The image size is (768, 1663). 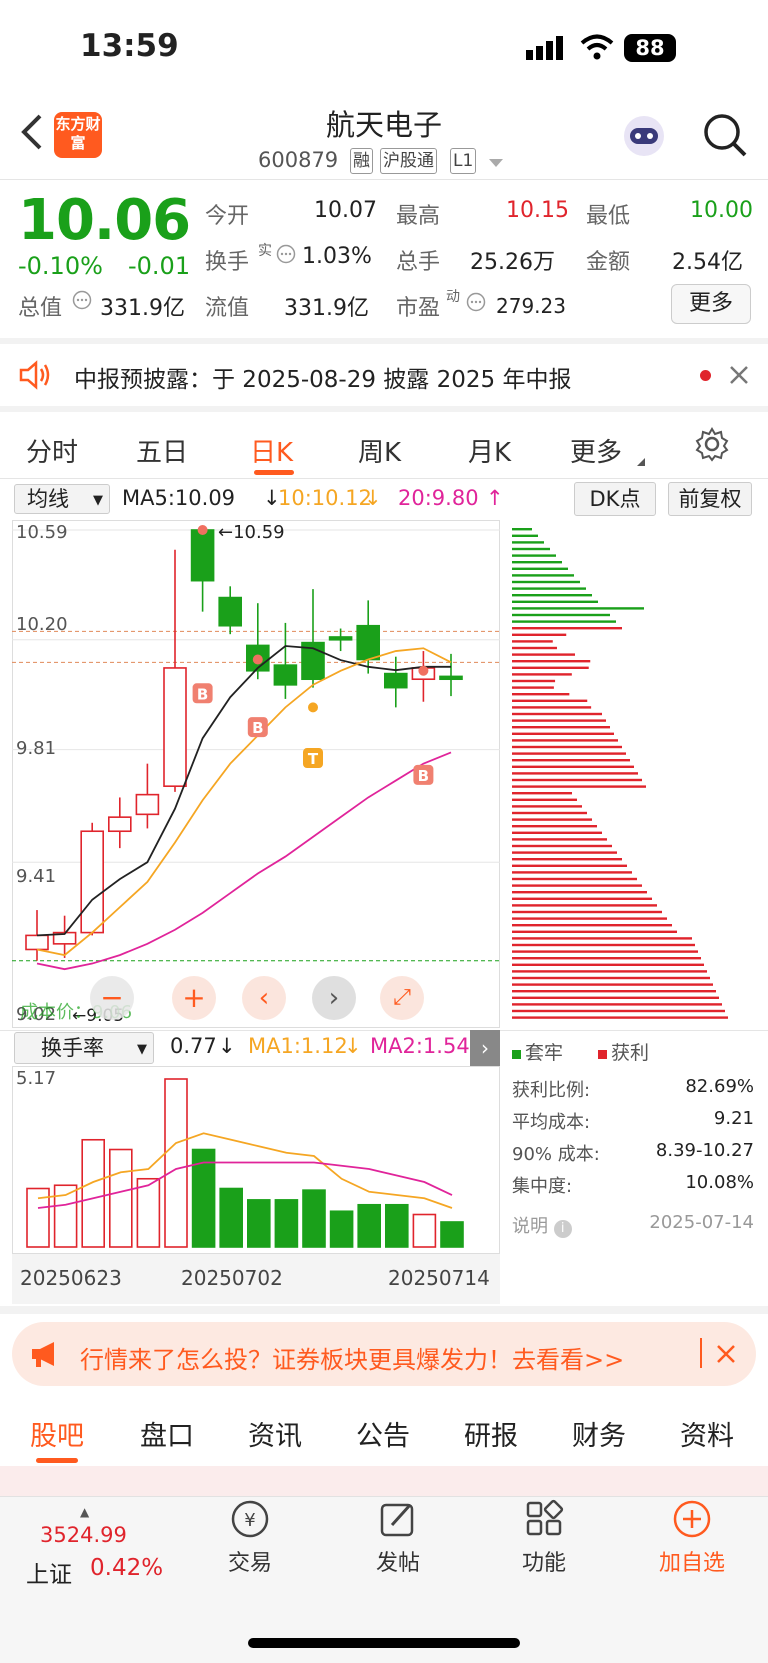 What do you see at coordinates (383, 1433) in the screenshot?
I see `tab-announce: 公告` at bounding box center [383, 1433].